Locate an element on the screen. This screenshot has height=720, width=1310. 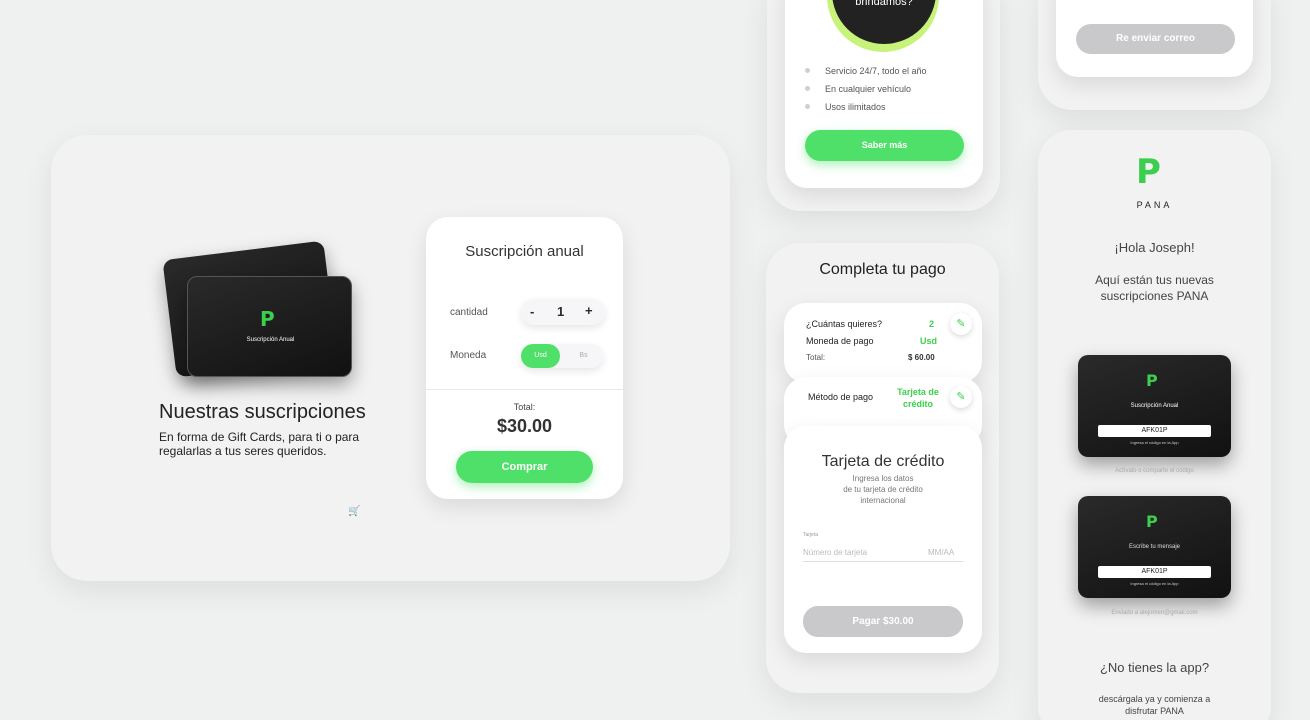
form-title: Tarjeta de crédito is located at coordinates (883, 461).